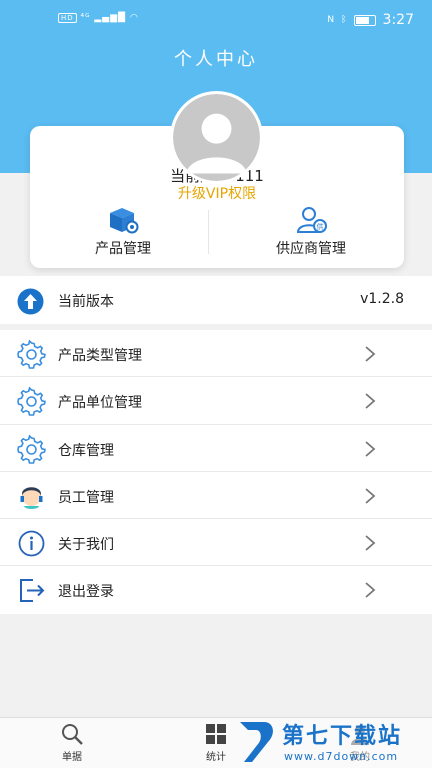 Image resolution: width=432 pixels, height=768 pixels. I want to click on menu-item-label: 产品类型管理, so click(100, 356).